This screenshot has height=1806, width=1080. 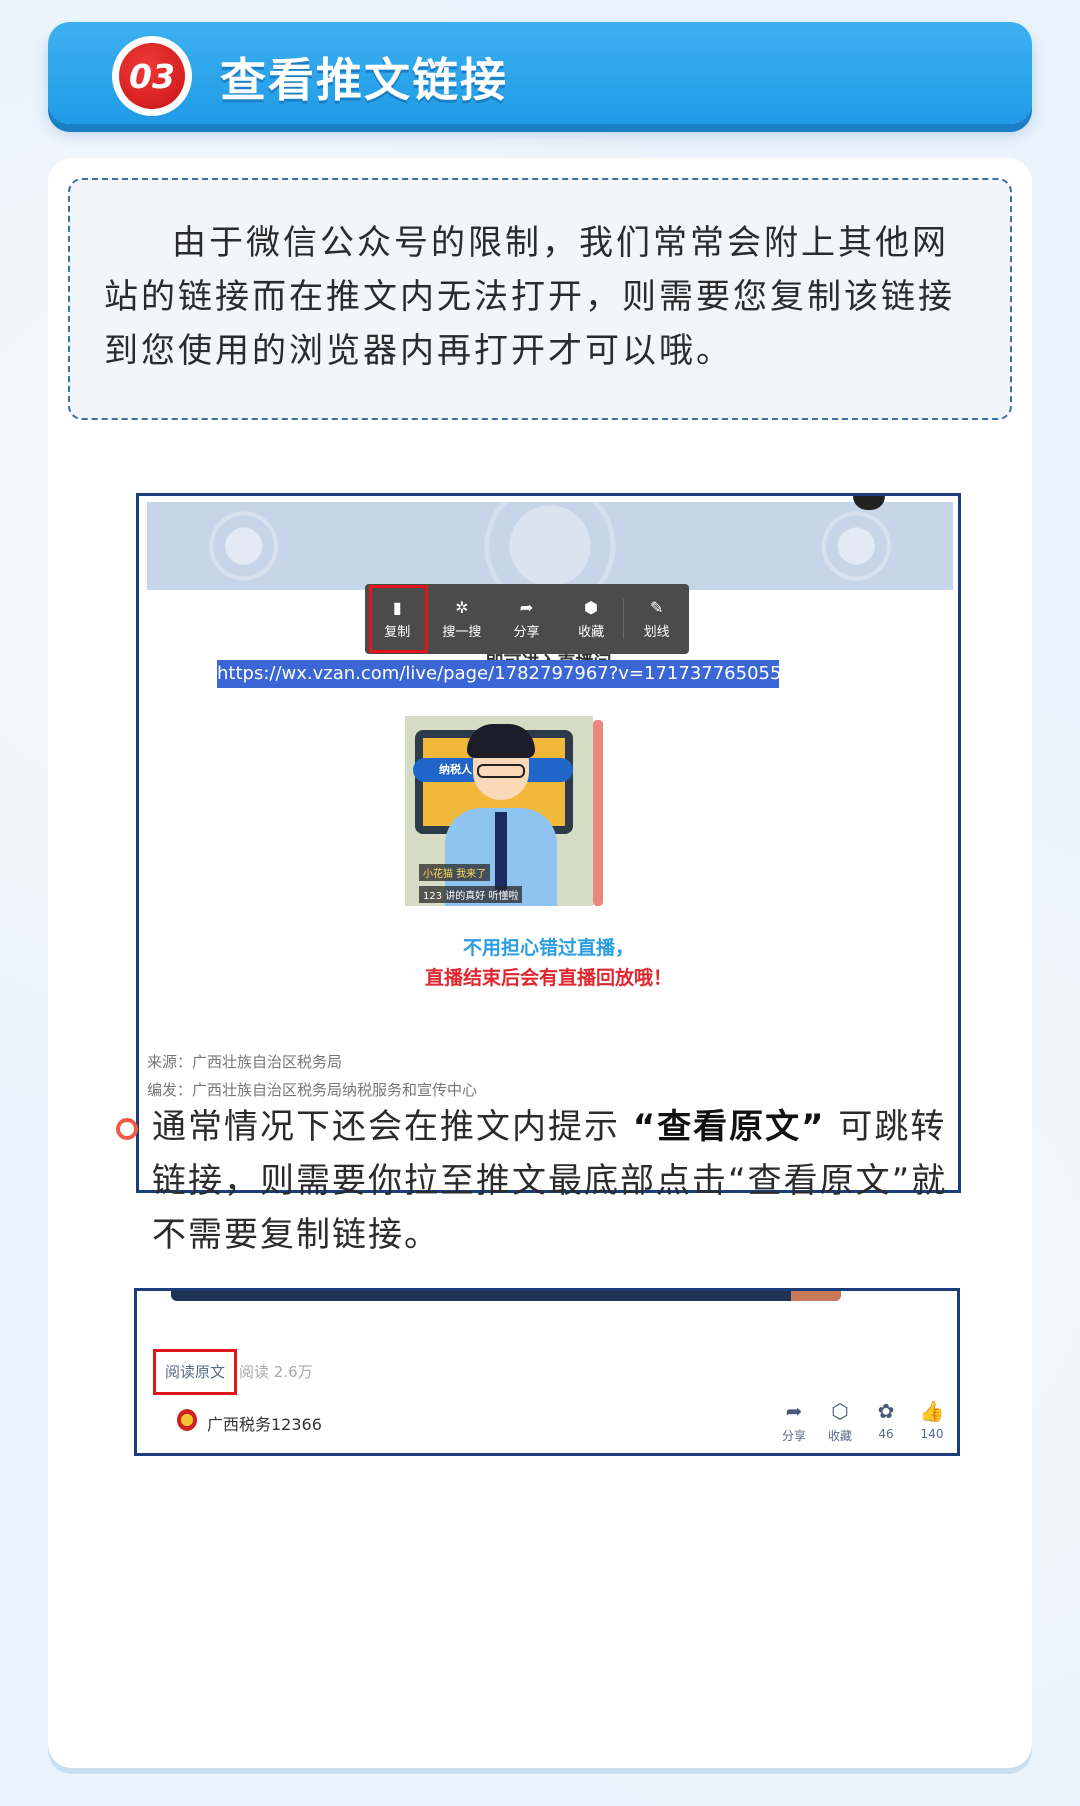 What do you see at coordinates (501, 741) in the screenshot?
I see `illustration-hair` at bounding box center [501, 741].